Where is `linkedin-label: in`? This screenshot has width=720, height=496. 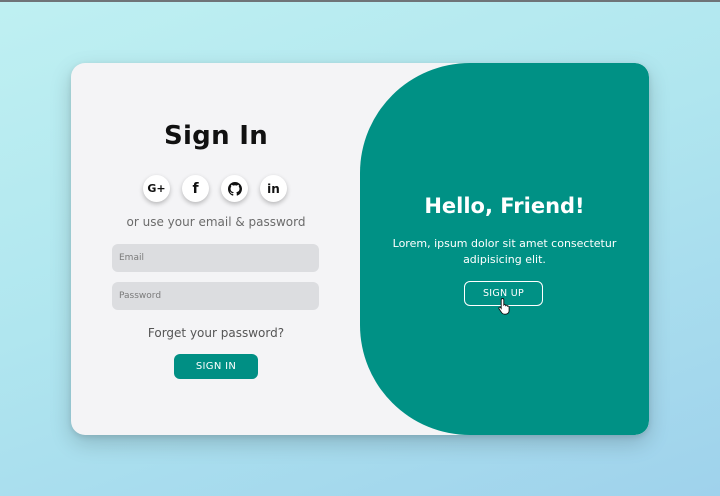
linkedin-label: in is located at coordinates (273, 188).